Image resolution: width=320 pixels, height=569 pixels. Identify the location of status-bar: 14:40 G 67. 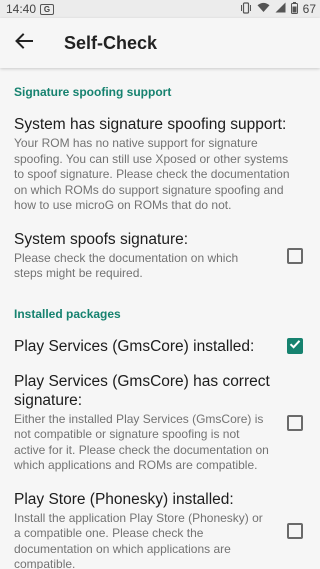
(160, 9).